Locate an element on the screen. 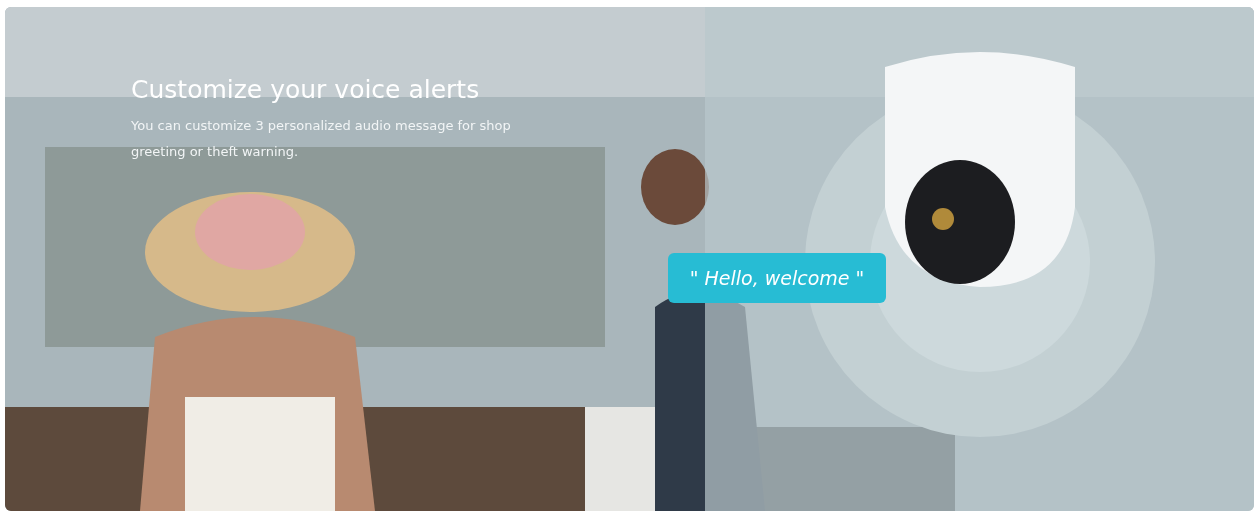 This screenshot has height=515, width=1259. description: You can customize 3 personalized audio message for shop greeting or theft warning. is located at coordinates (321, 139).